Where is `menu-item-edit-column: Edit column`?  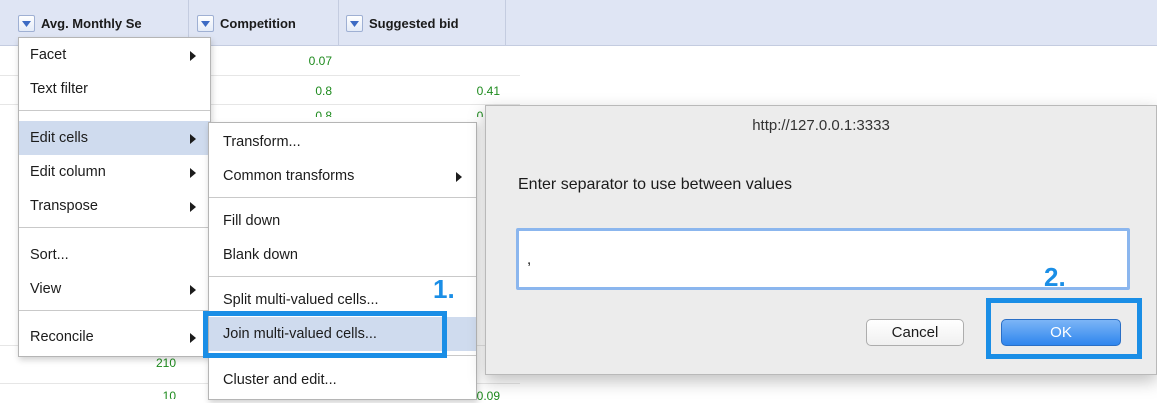 menu-item-edit-column: Edit column is located at coordinates (114, 172).